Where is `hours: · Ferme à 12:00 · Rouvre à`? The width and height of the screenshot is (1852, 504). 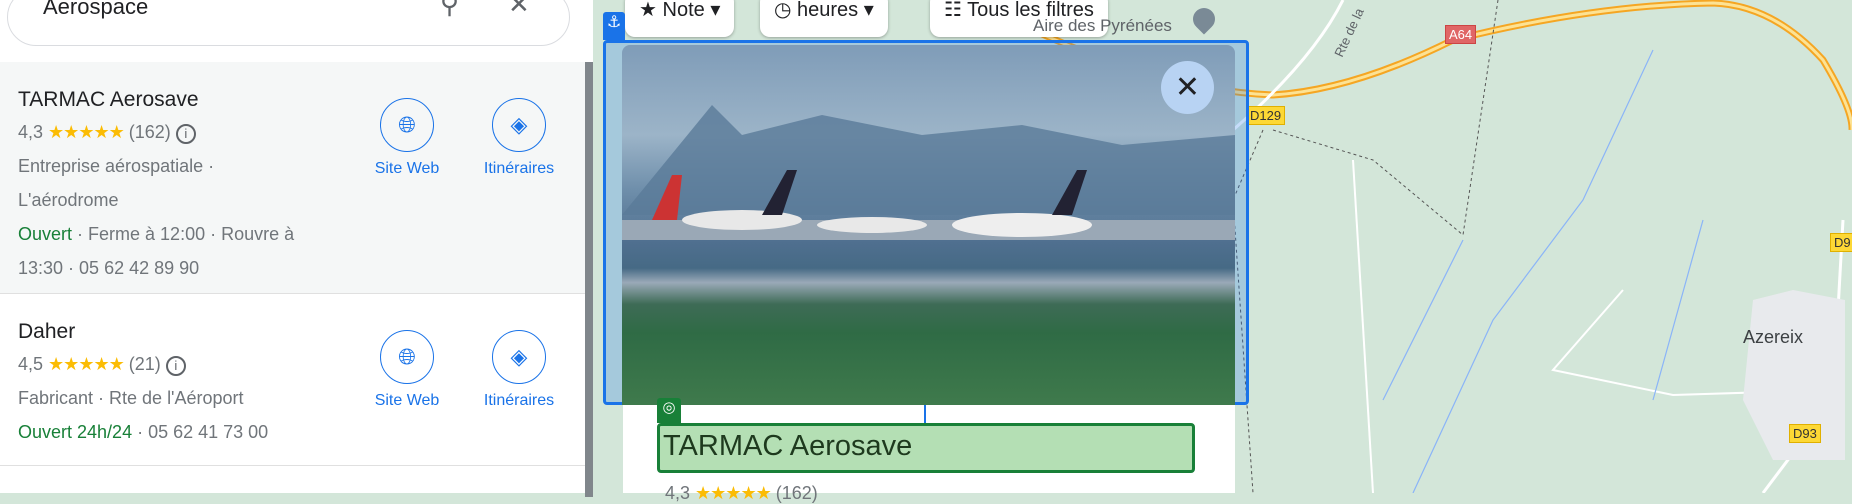 hours: · Ferme à 12:00 · Rouvre à is located at coordinates (183, 234).